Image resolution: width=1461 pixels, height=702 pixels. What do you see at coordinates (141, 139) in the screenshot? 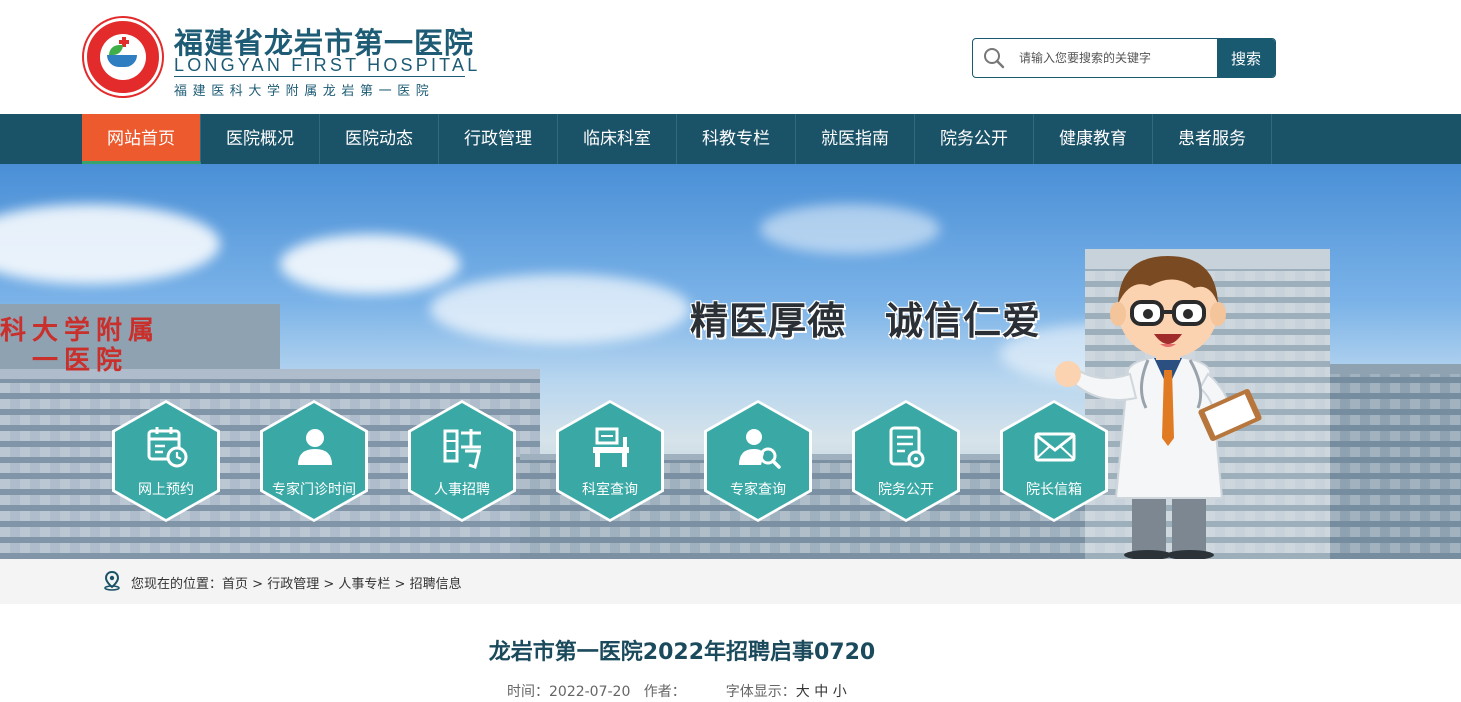
I see `nav-item-home: 网站首页` at bounding box center [141, 139].